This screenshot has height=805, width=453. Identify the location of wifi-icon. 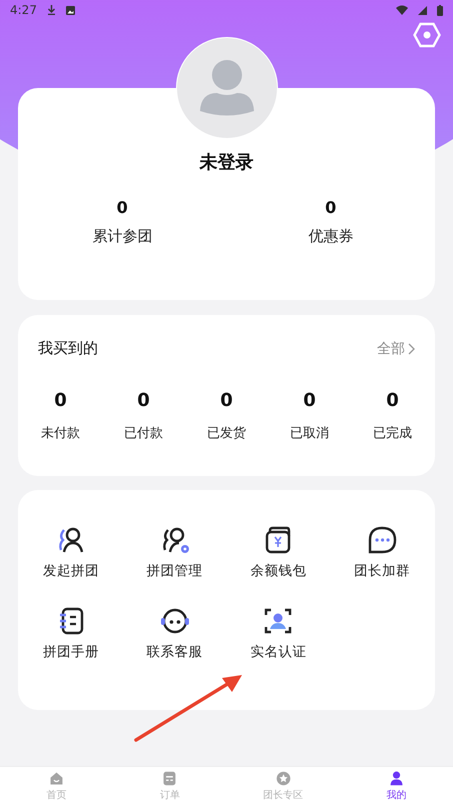
(402, 10).